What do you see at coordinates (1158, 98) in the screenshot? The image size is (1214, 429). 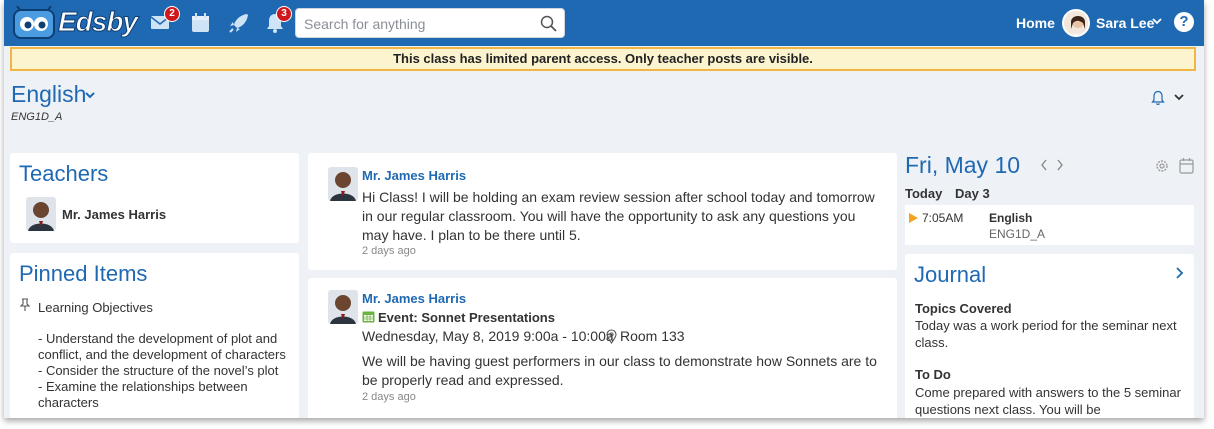 I see `class-notifications-bell-icon` at bounding box center [1158, 98].